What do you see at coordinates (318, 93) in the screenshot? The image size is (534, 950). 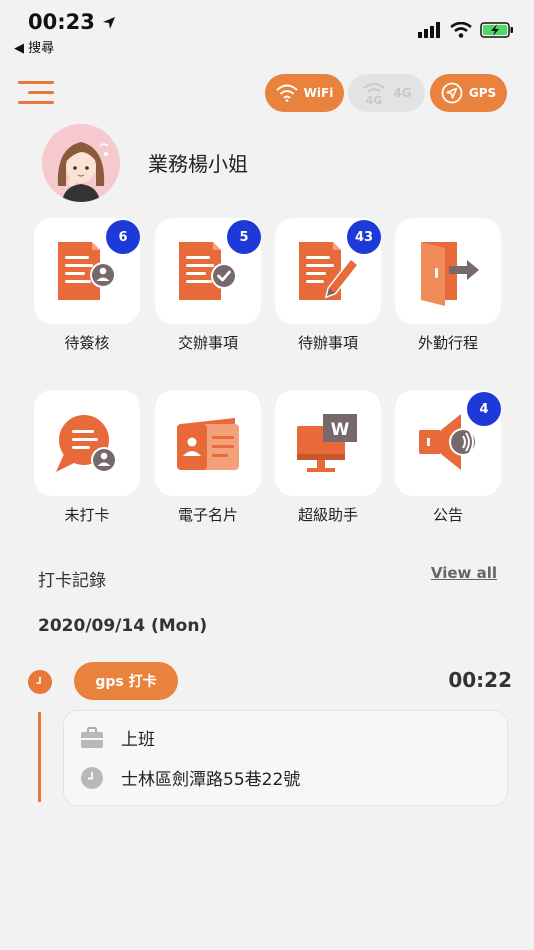 I see `wifi-label: WiFi` at bounding box center [318, 93].